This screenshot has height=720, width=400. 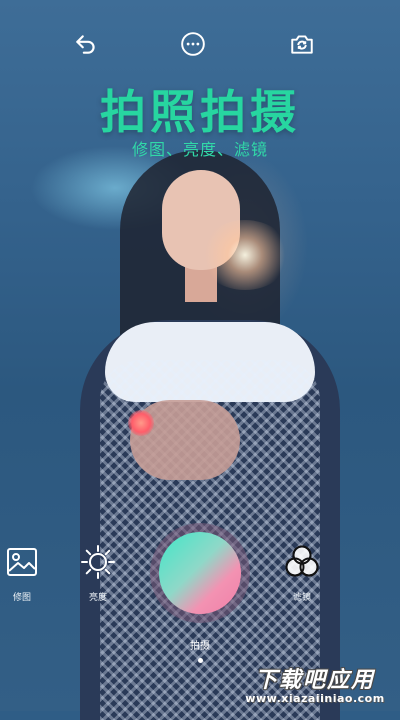 I want to click on brightness-button: 亮度, so click(x=98, y=573).